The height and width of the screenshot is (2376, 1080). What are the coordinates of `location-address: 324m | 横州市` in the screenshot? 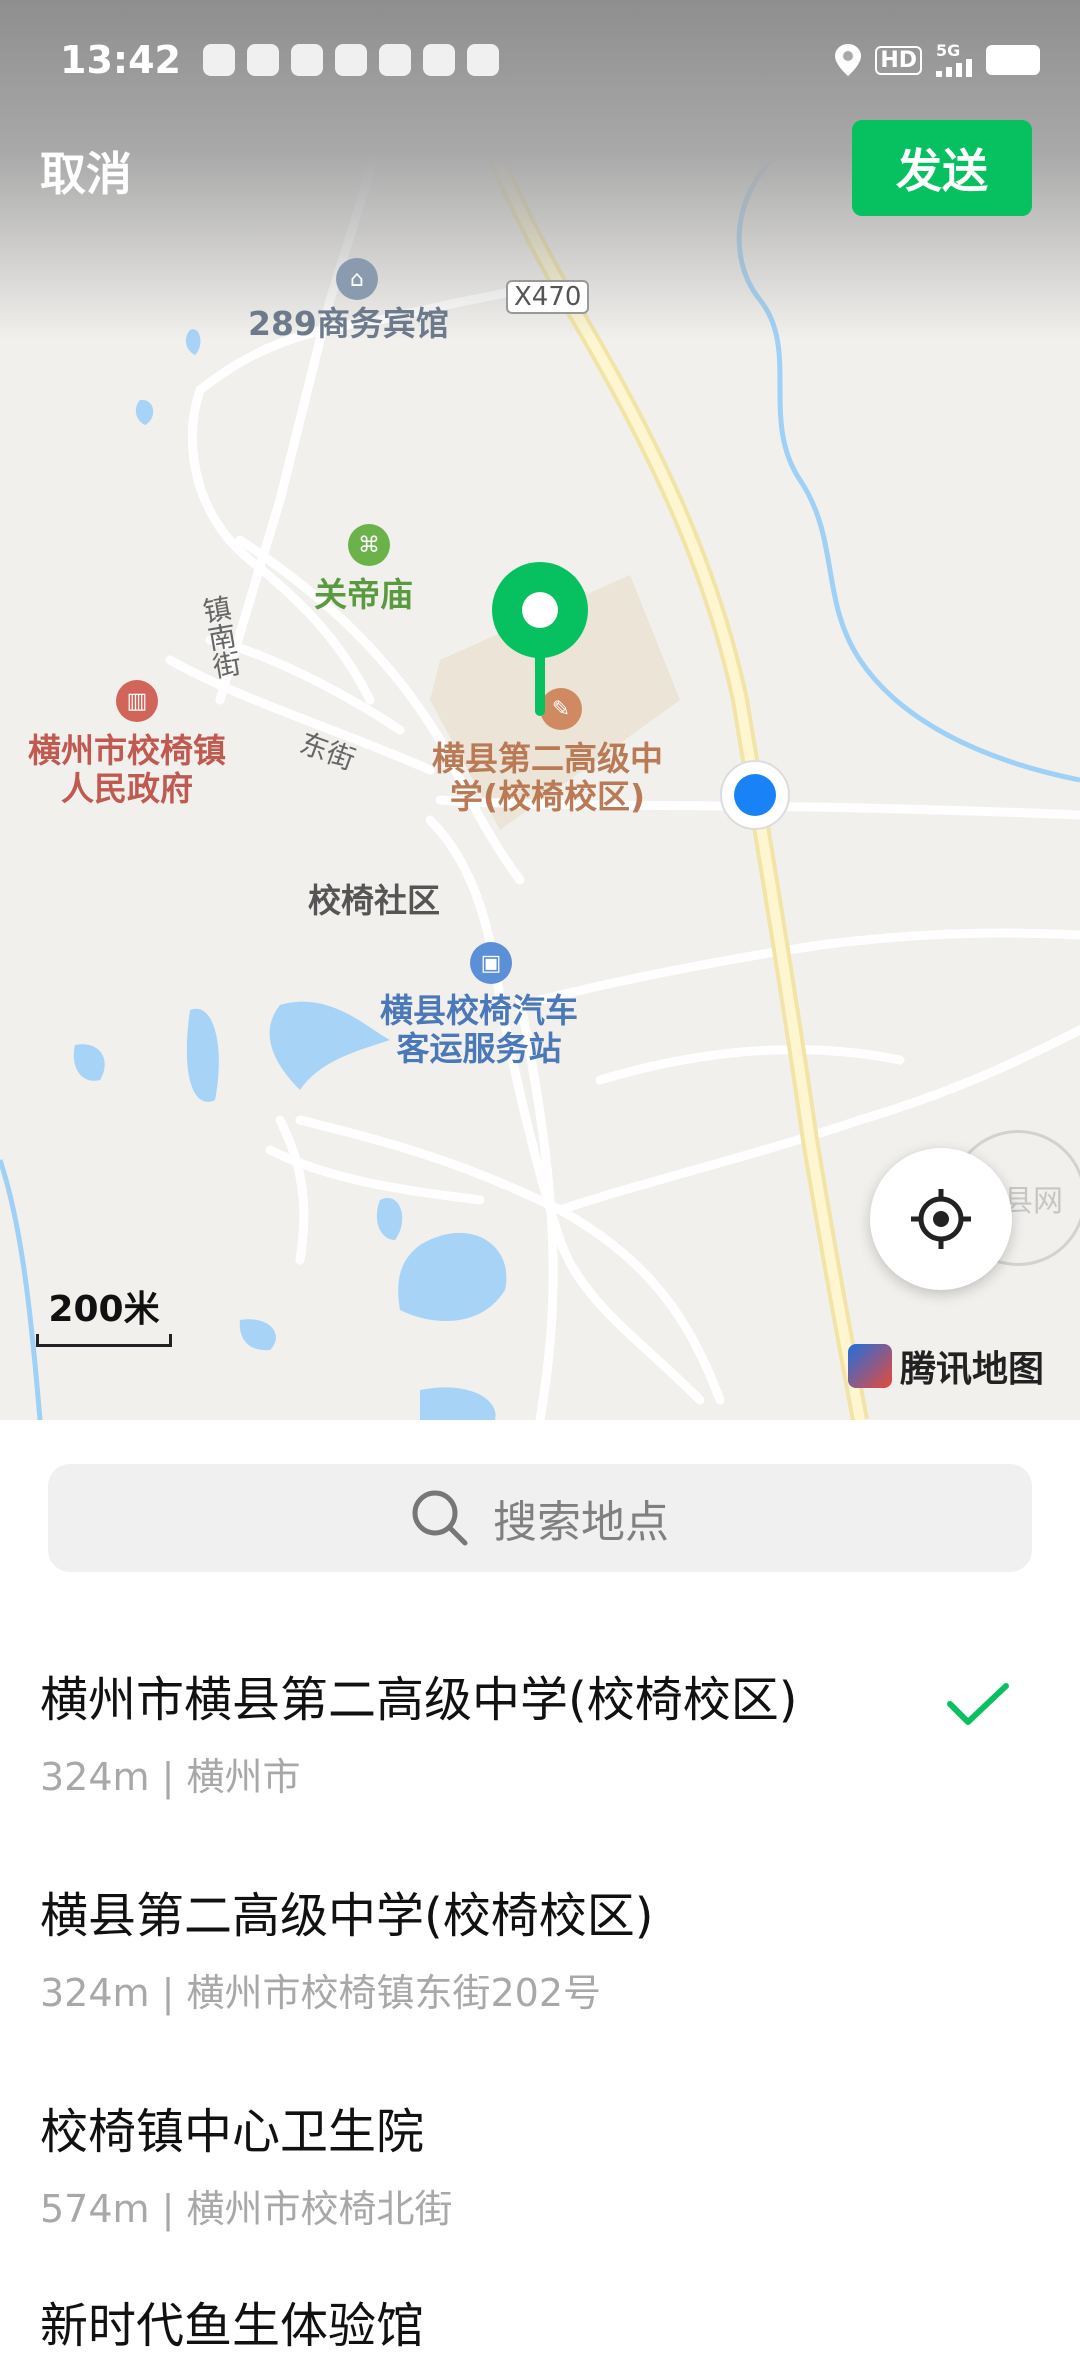 It's located at (170, 1777).